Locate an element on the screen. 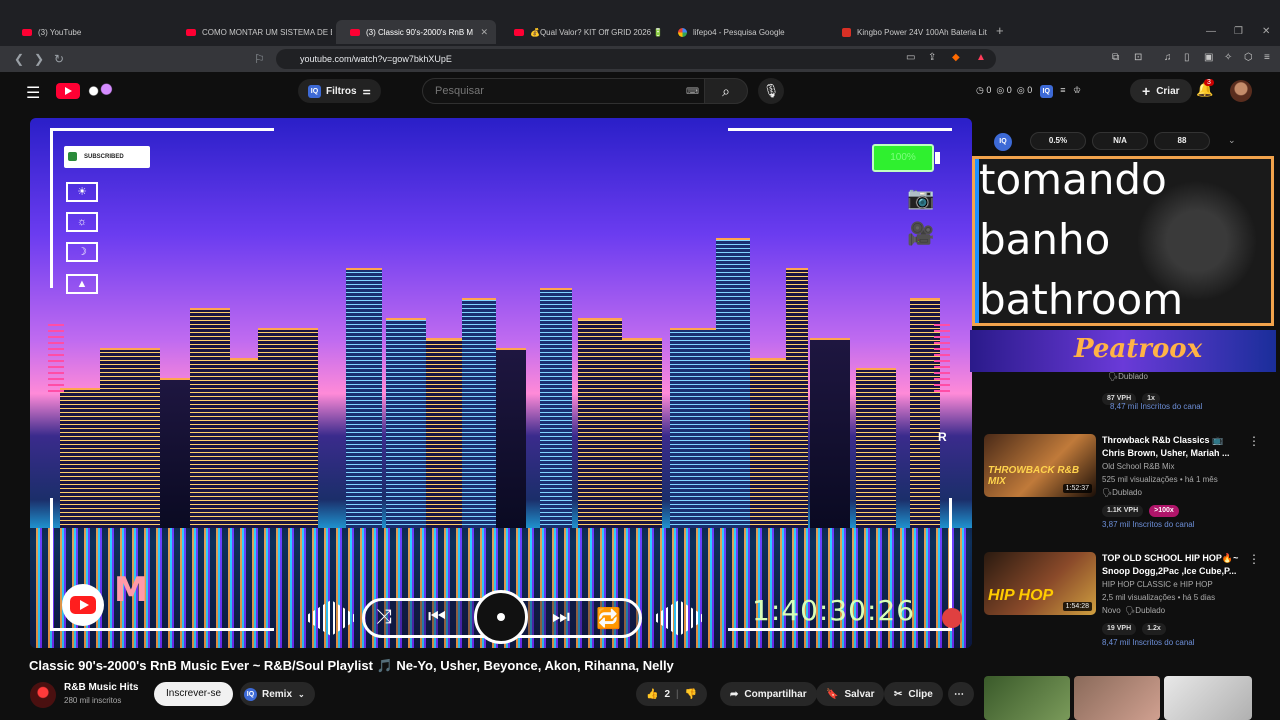  remix-button: IQ Remix ⌄ is located at coordinates (277, 694).